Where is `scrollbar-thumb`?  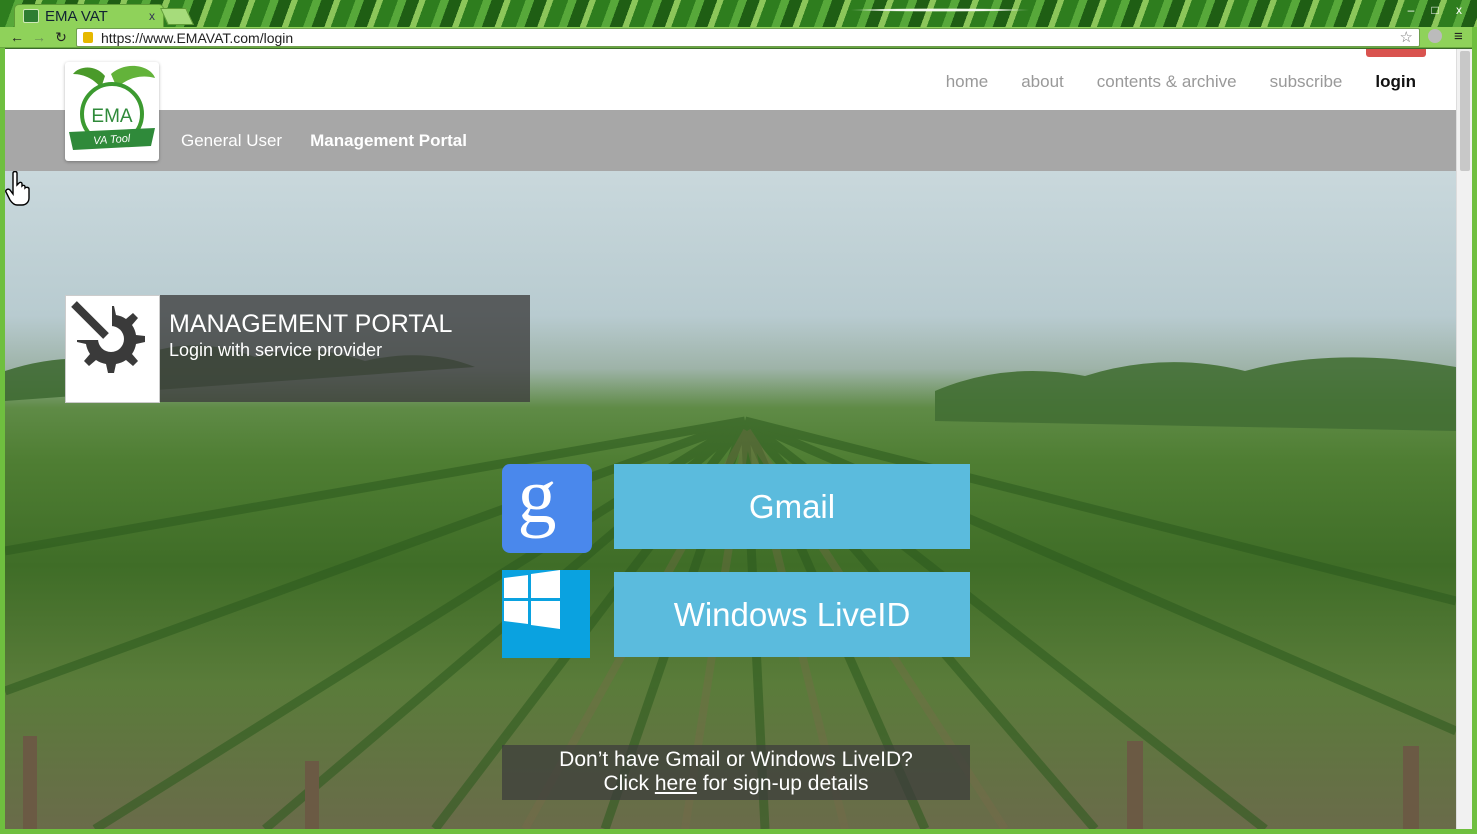 scrollbar-thumb is located at coordinates (1465, 111).